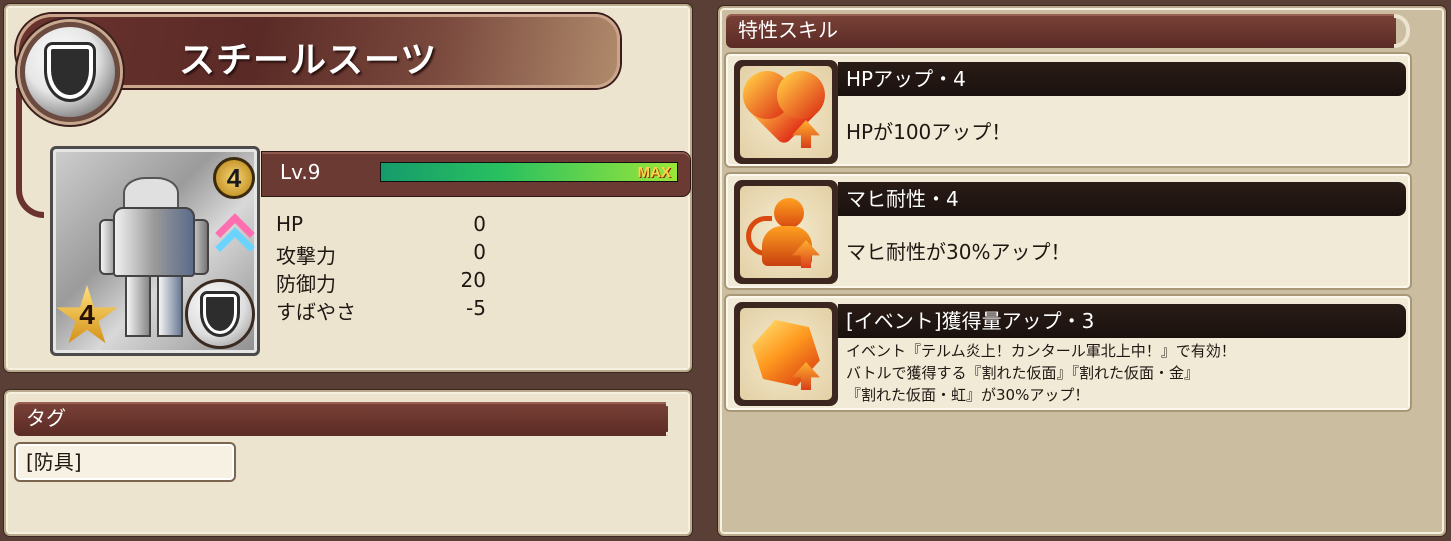 This screenshot has height=541, width=1451. What do you see at coordinates (46, 418) in the screenshot?
I see `tag-header-label: タグ` at bounding box center [46, 418].